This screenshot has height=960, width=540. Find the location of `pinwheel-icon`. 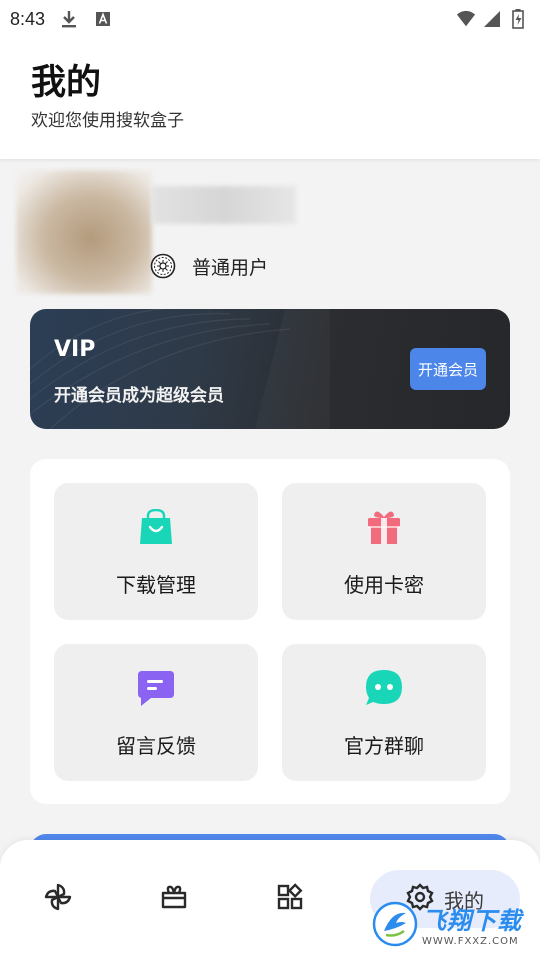

pinwheel-icon is located at coordinates (58, 899).